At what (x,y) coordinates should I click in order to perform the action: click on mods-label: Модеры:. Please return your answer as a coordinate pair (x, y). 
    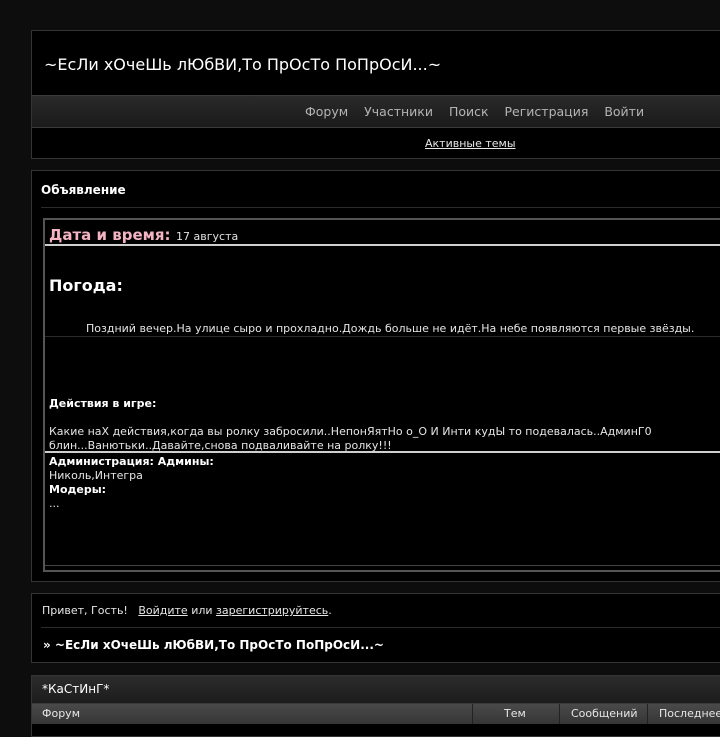
    Looking at the image, I should click on (78, 489).